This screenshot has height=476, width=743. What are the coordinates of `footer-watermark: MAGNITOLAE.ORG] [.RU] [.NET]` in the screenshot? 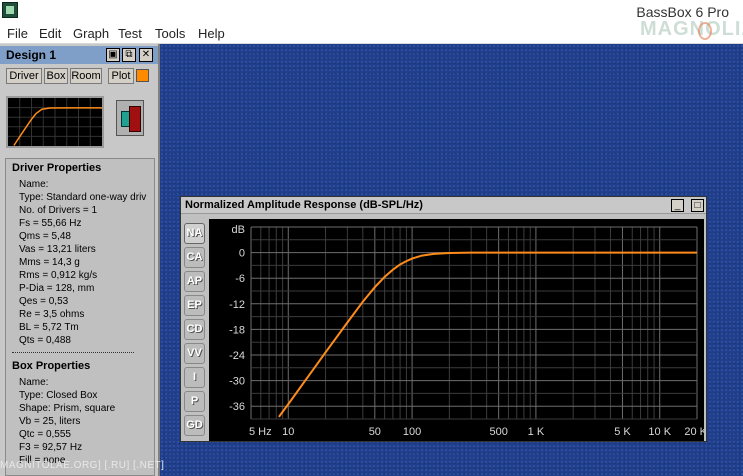 It's located at (82, 465).